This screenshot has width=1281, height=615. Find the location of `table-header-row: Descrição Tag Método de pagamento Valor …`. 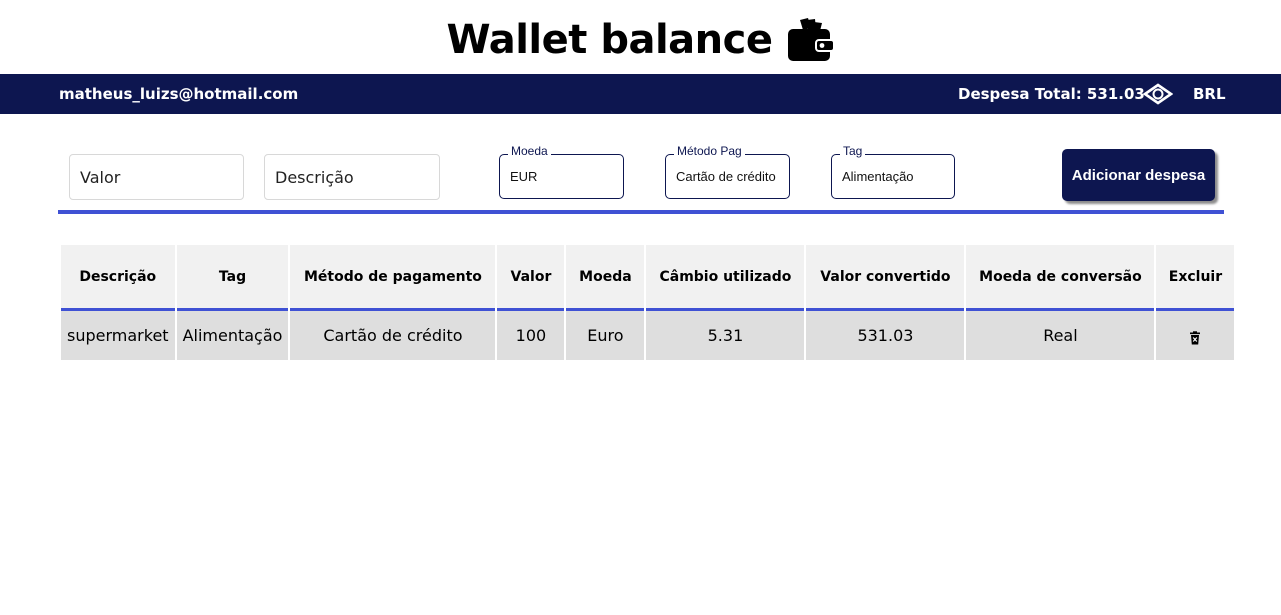

table-header-row: Descrição Tag Método de pagamento Valor … is located at coordinates (648, 278).